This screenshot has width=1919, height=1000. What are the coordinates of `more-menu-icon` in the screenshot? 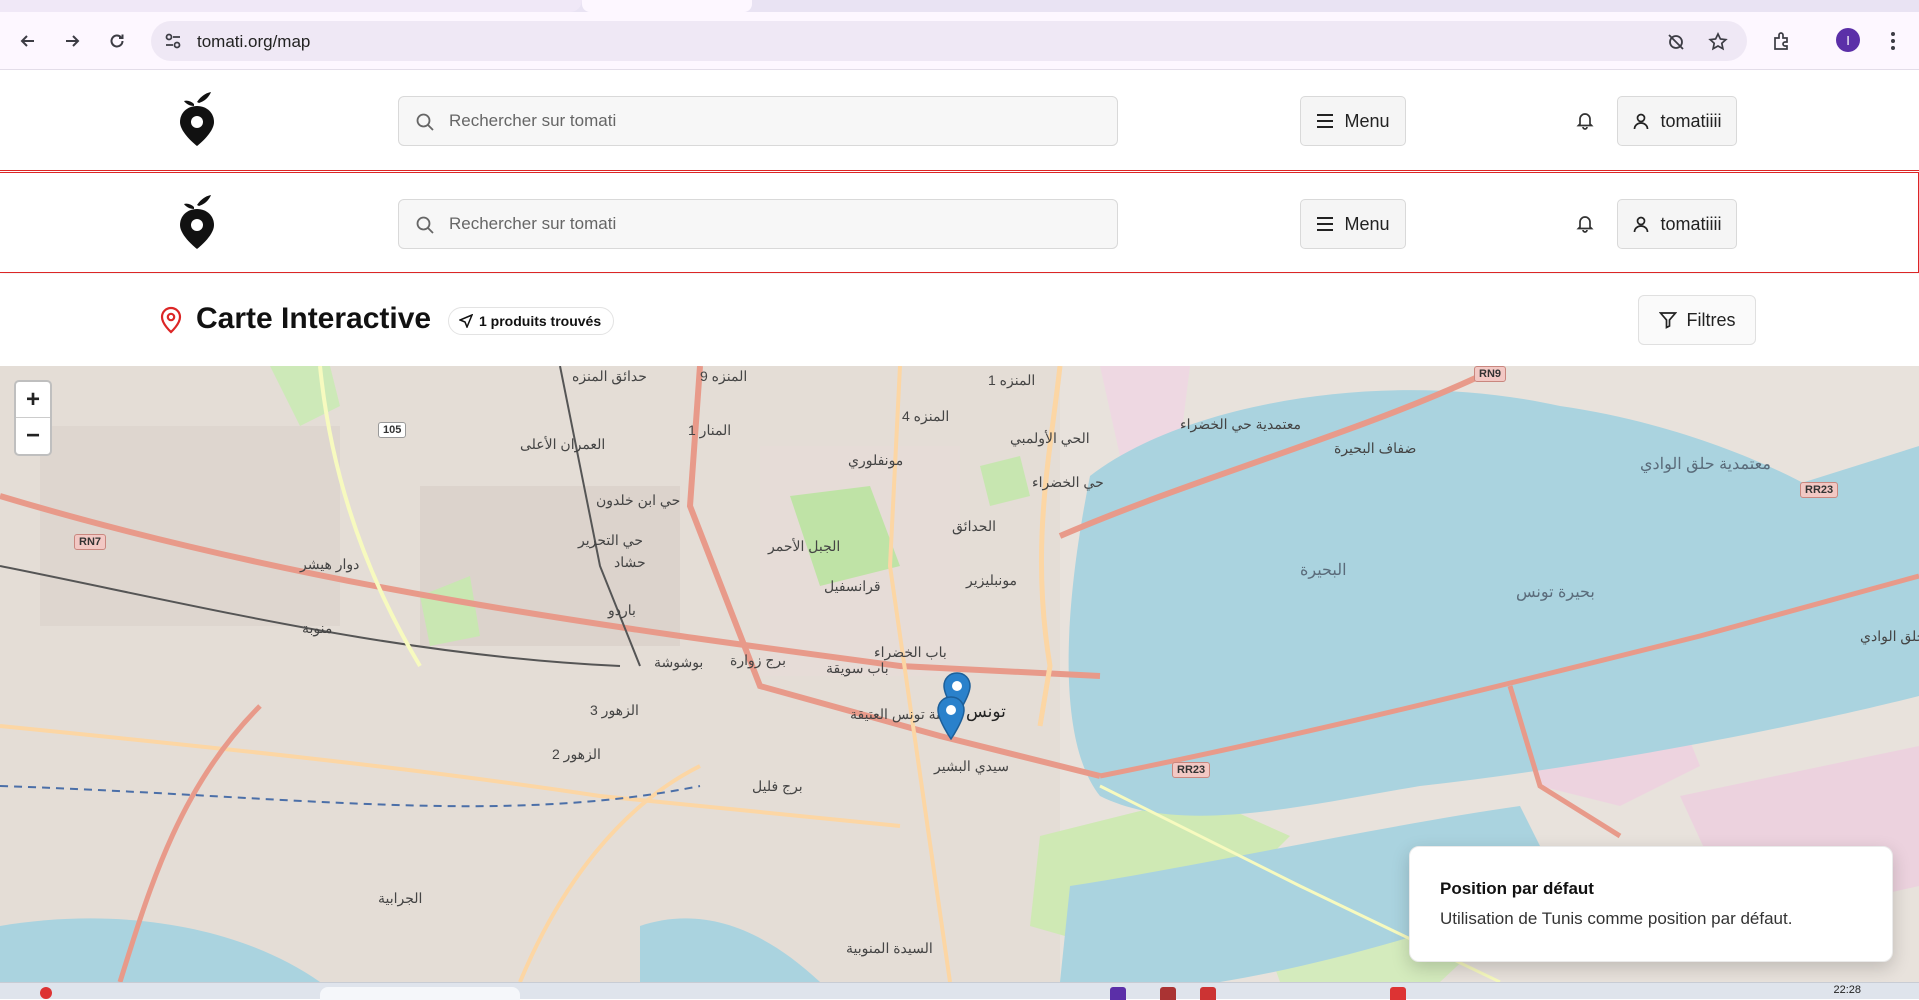 It's located at (1893, 41).